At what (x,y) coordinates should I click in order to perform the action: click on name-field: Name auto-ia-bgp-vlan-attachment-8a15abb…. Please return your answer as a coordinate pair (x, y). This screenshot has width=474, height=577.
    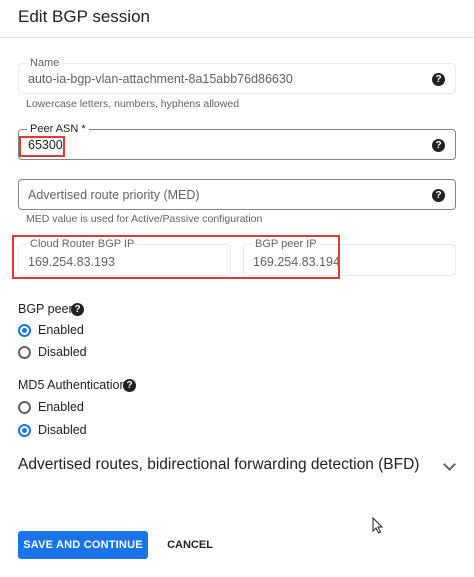
    Looking at the image, I should click on (237, 75).